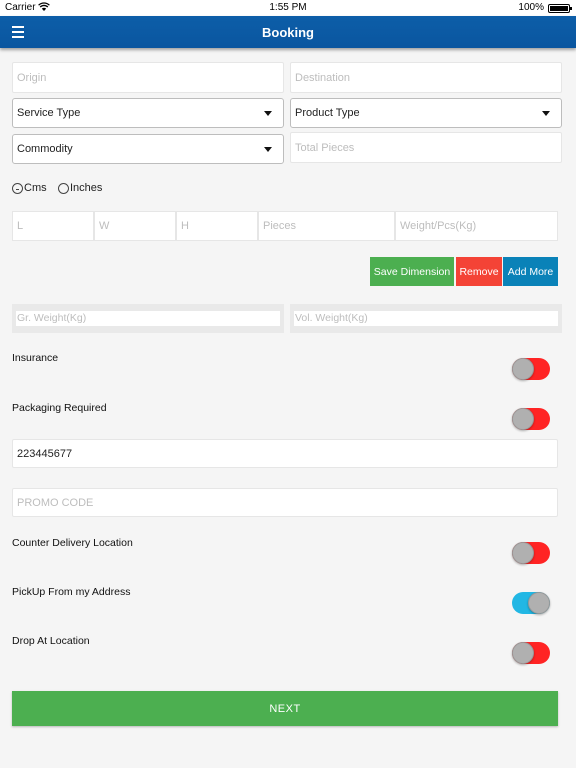 The height and width of the screenshot is (768, 576). What do you see at coordinates (531, 7) in the screenshot?
I see `battery-percent: 100%` at bounding box center [531, 7].